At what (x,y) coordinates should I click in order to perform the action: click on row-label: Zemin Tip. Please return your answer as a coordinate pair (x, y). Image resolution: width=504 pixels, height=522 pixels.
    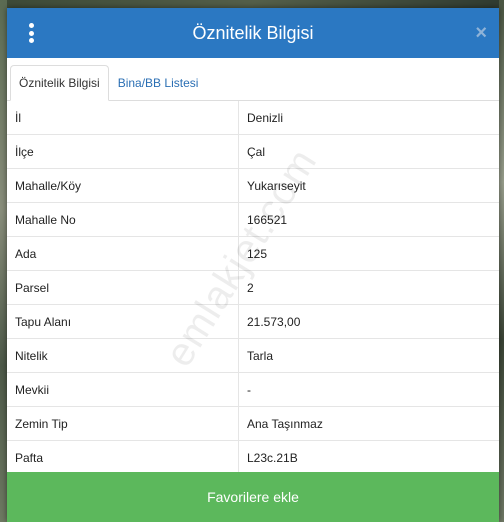
    Looking at the image, I should click on (123, 423).